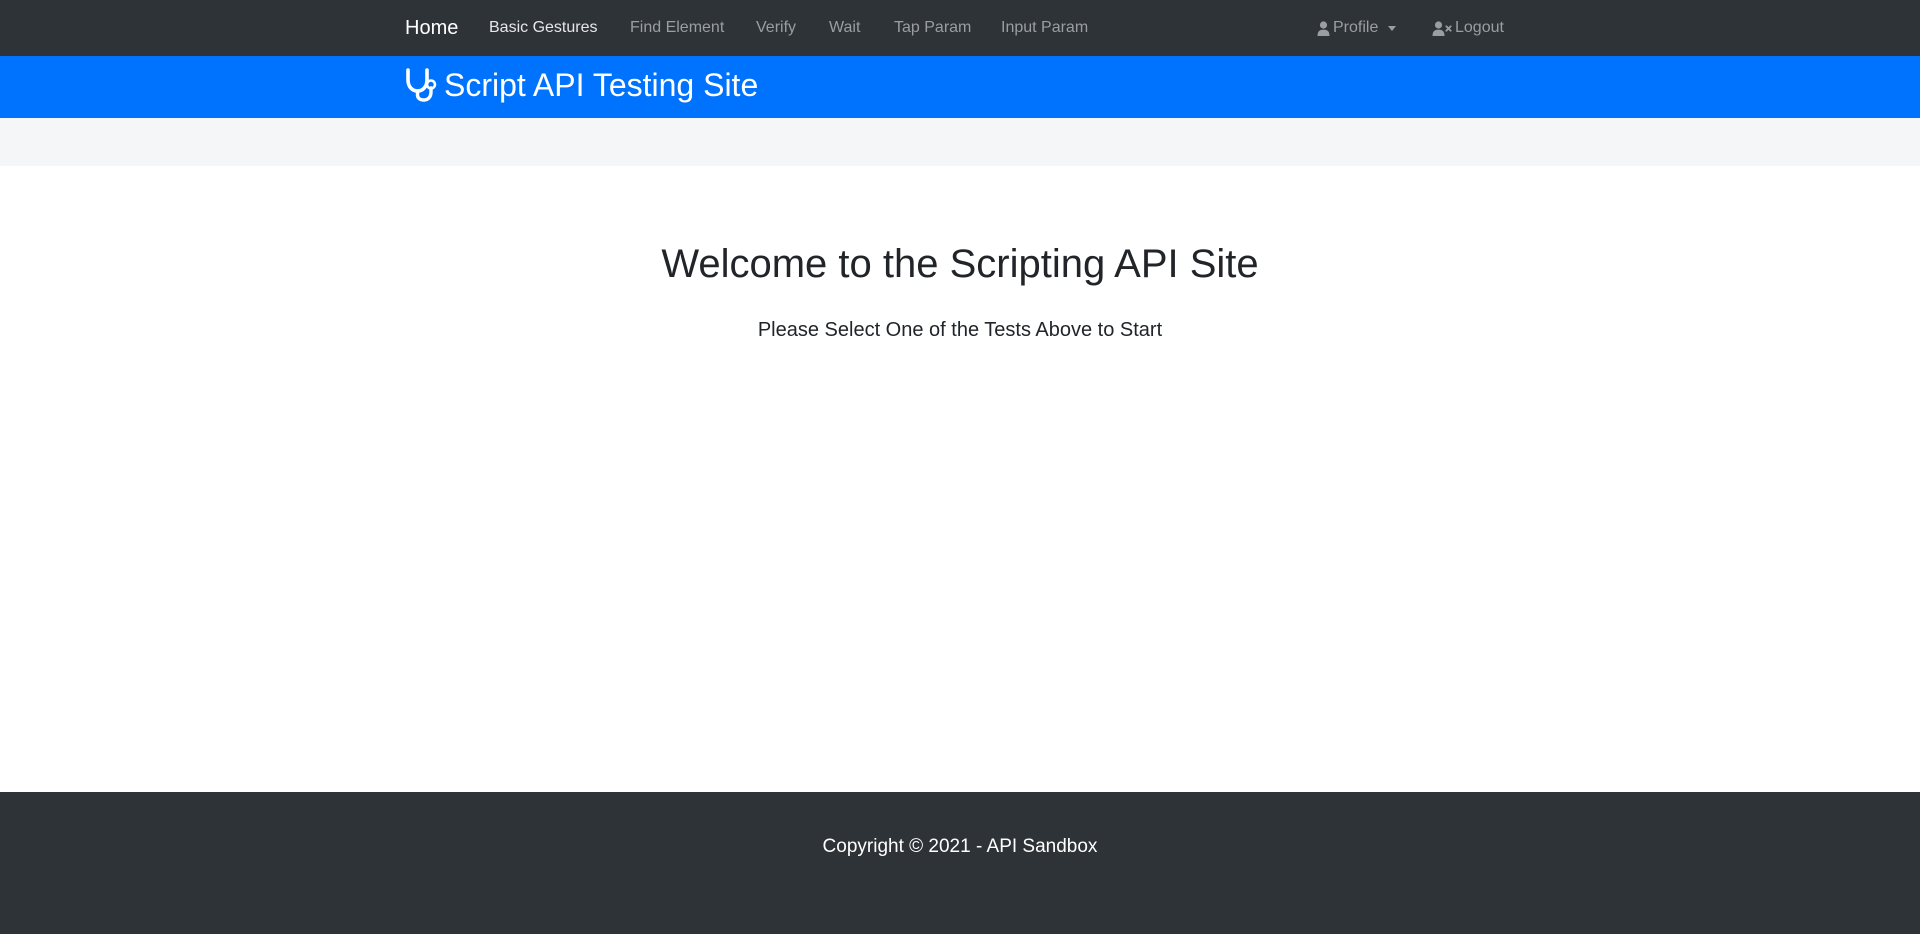 Image resolution: width=1920 pixels, height=934 pixels. What do you see at coordinates (932, 28) in the screenshot?
I see `nav-tap-param-link: Tap Param` at bounding box center [932, 28].